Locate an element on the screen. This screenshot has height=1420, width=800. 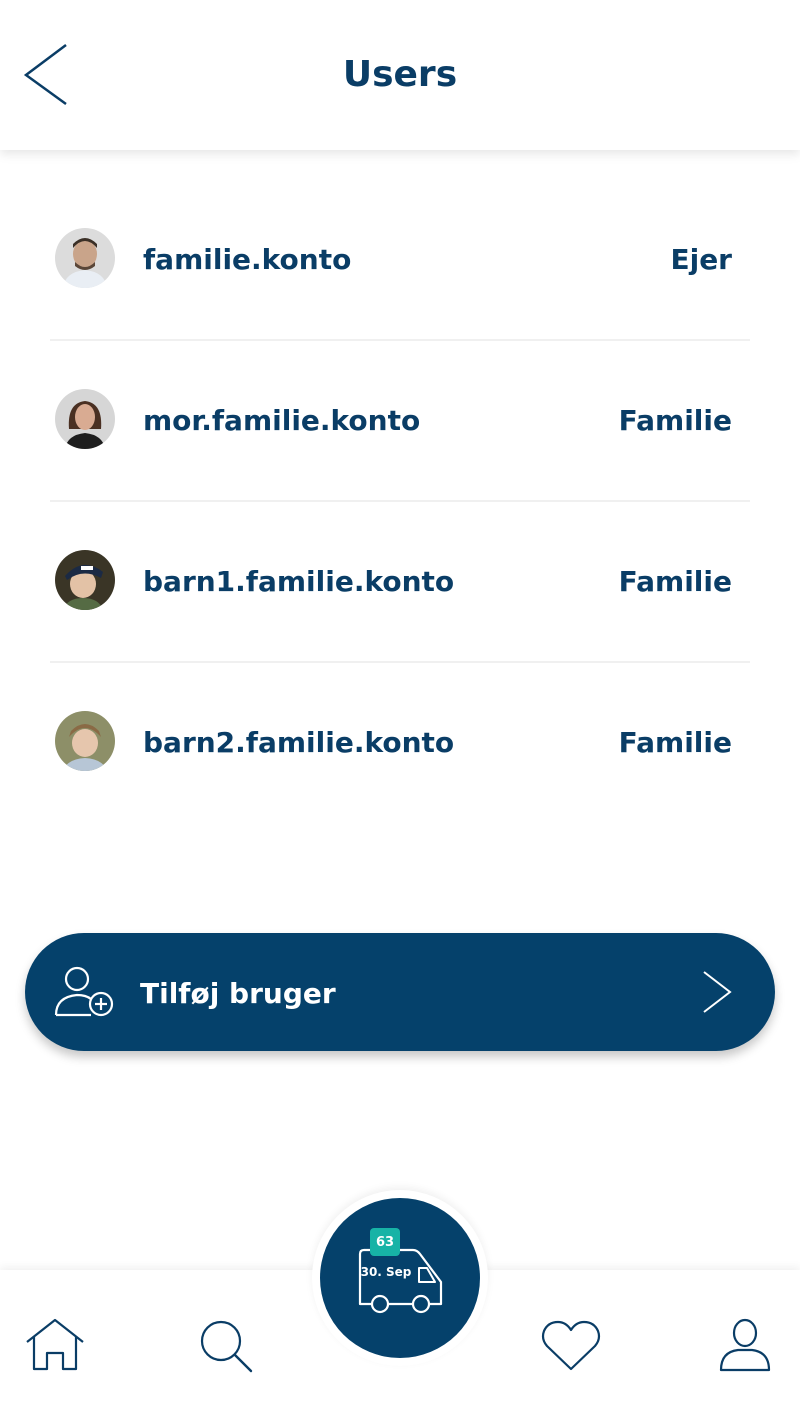
nav-search-button is located at coordinates (226, 1348).